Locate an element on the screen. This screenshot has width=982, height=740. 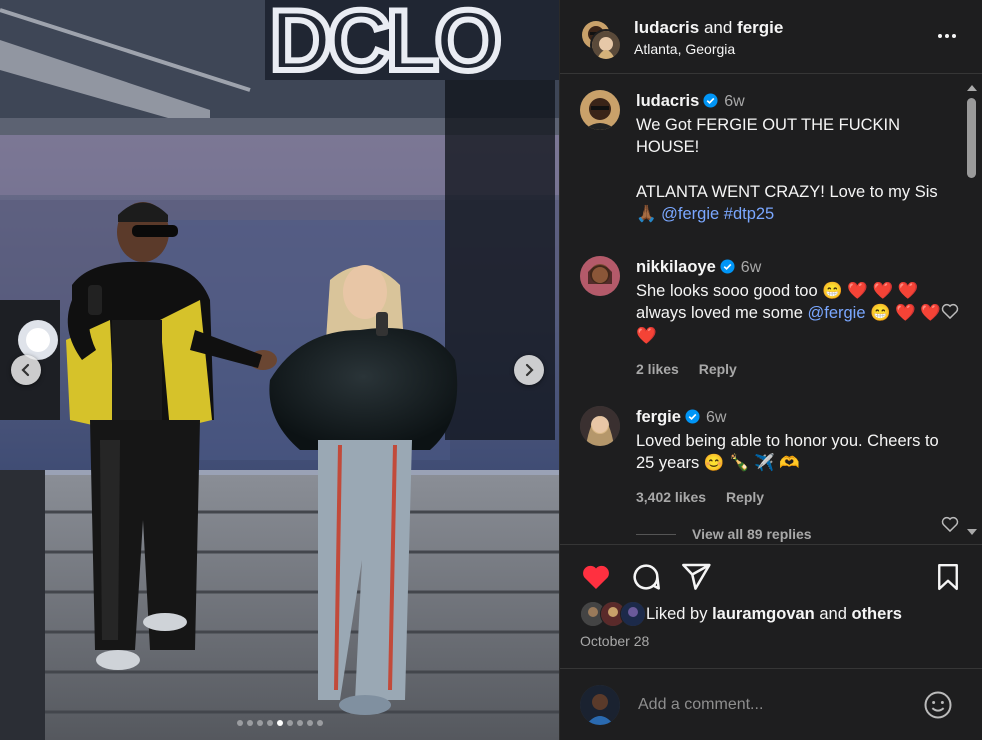
liked-by-user: lauramgovan is located at coordinates (763, 614).